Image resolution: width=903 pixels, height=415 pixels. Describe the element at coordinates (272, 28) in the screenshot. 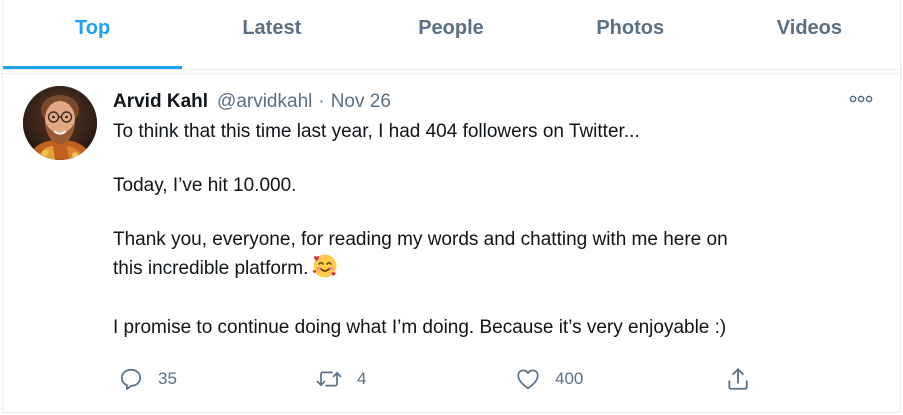

I see `tab-latest-label: Latest` at that location.